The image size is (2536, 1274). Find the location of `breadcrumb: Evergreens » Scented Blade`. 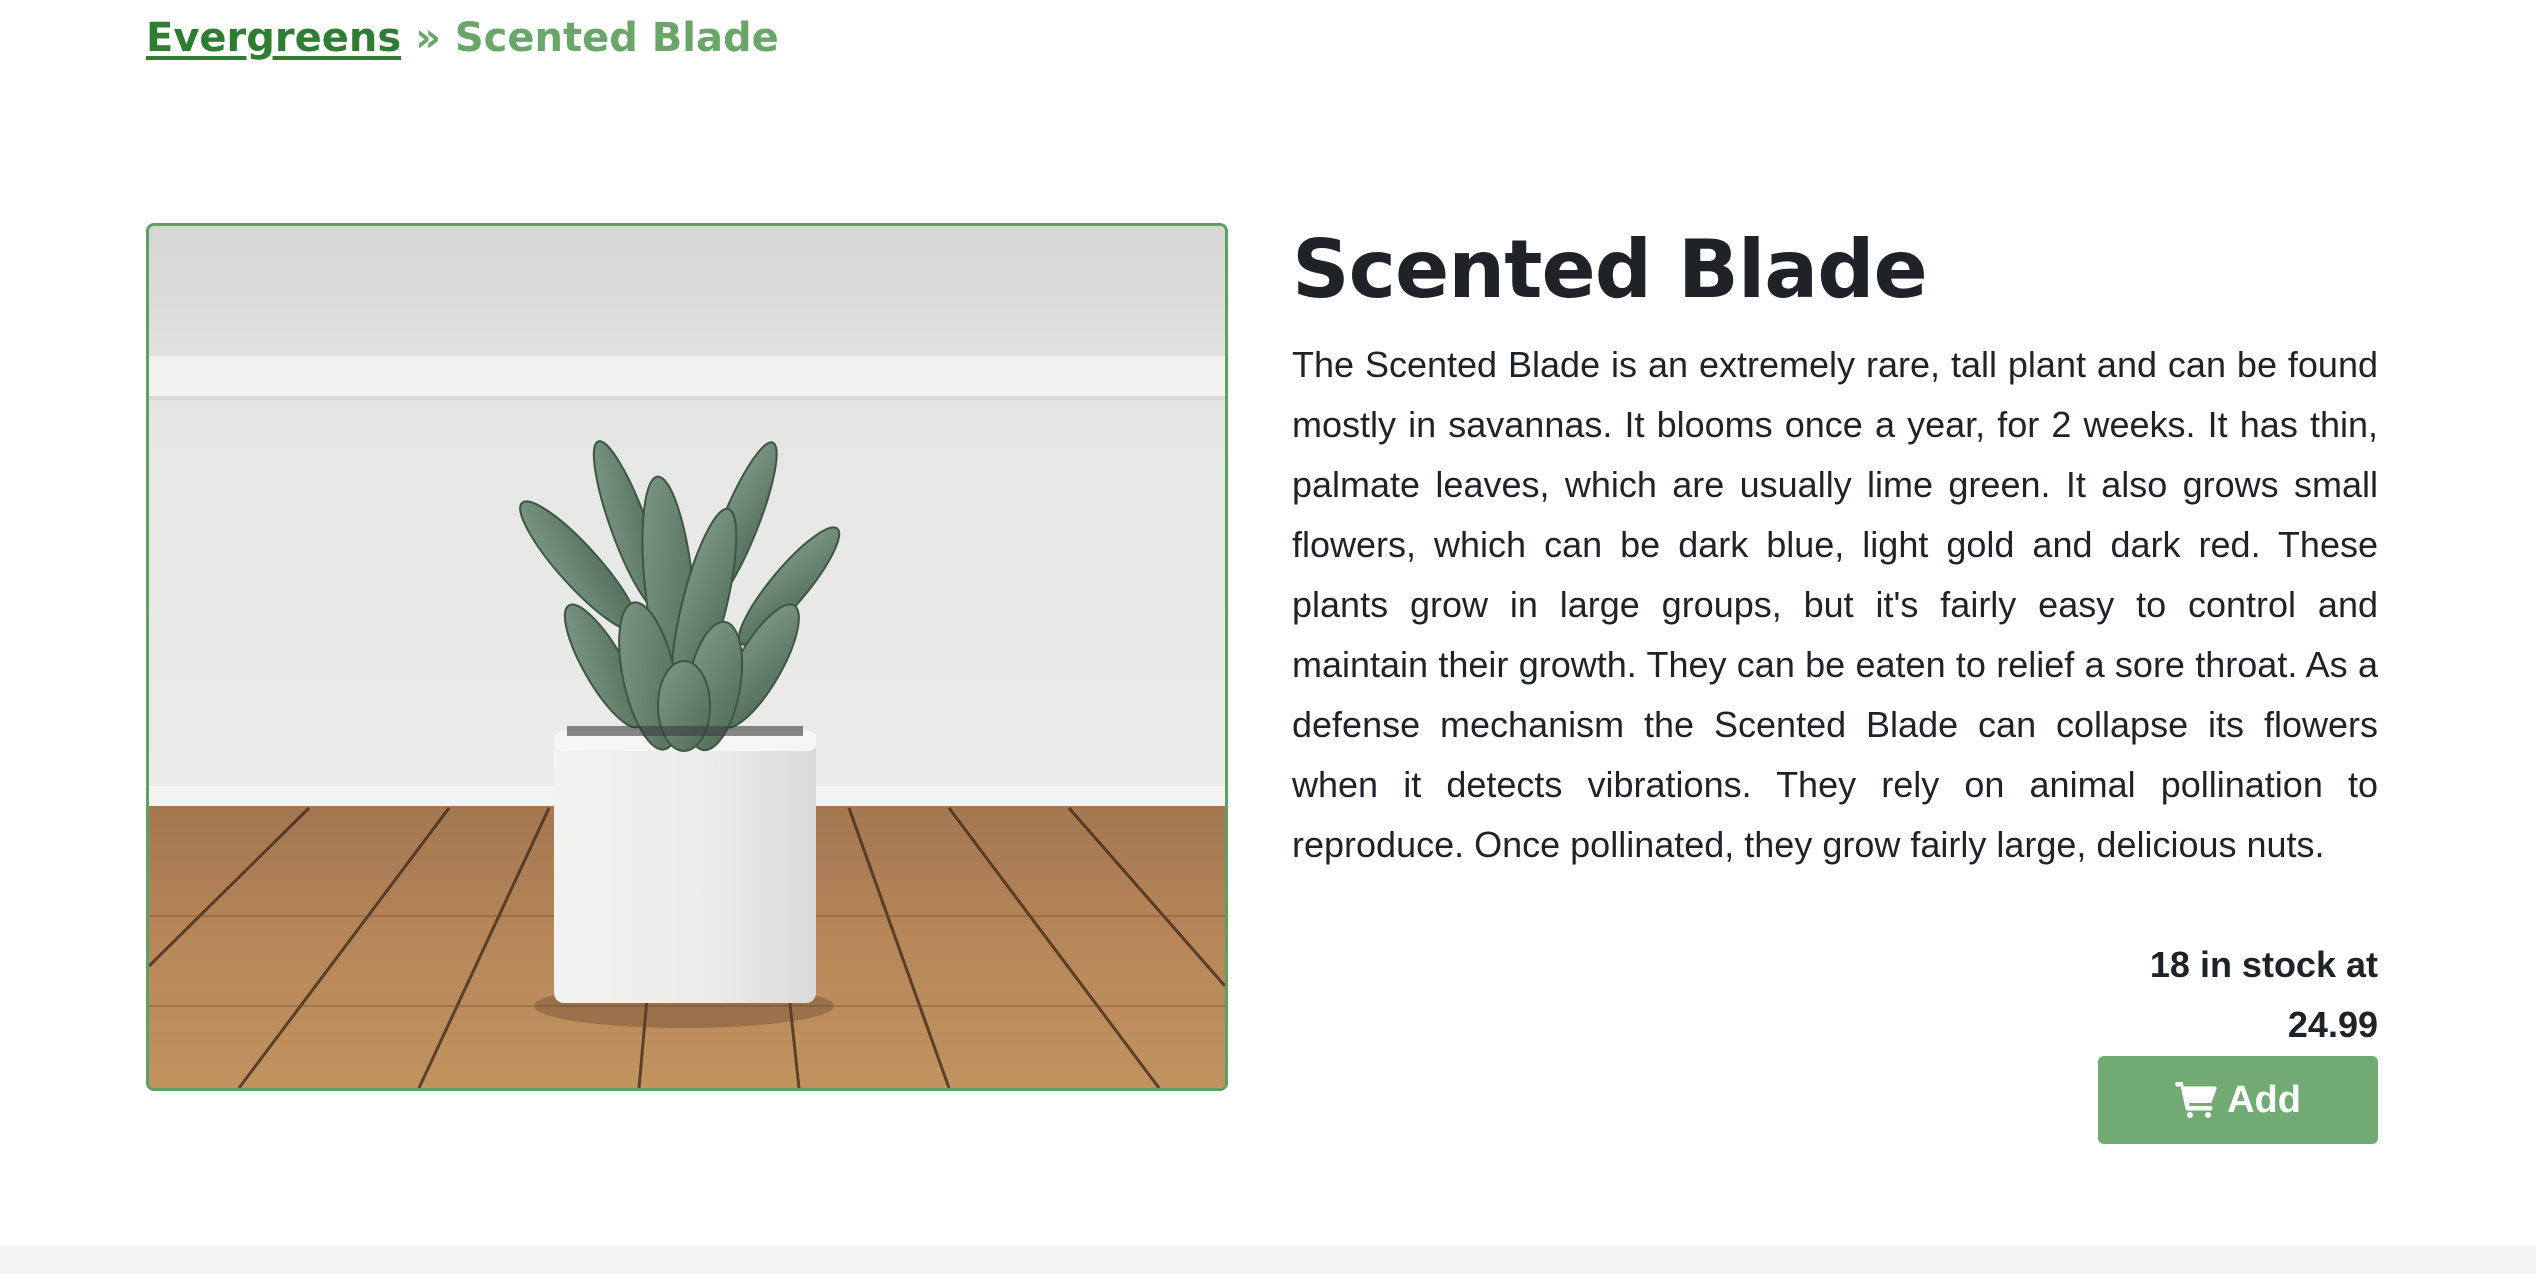

breadcrumb: Evergreens » Scented Blade is located at coordinates (462, 38).